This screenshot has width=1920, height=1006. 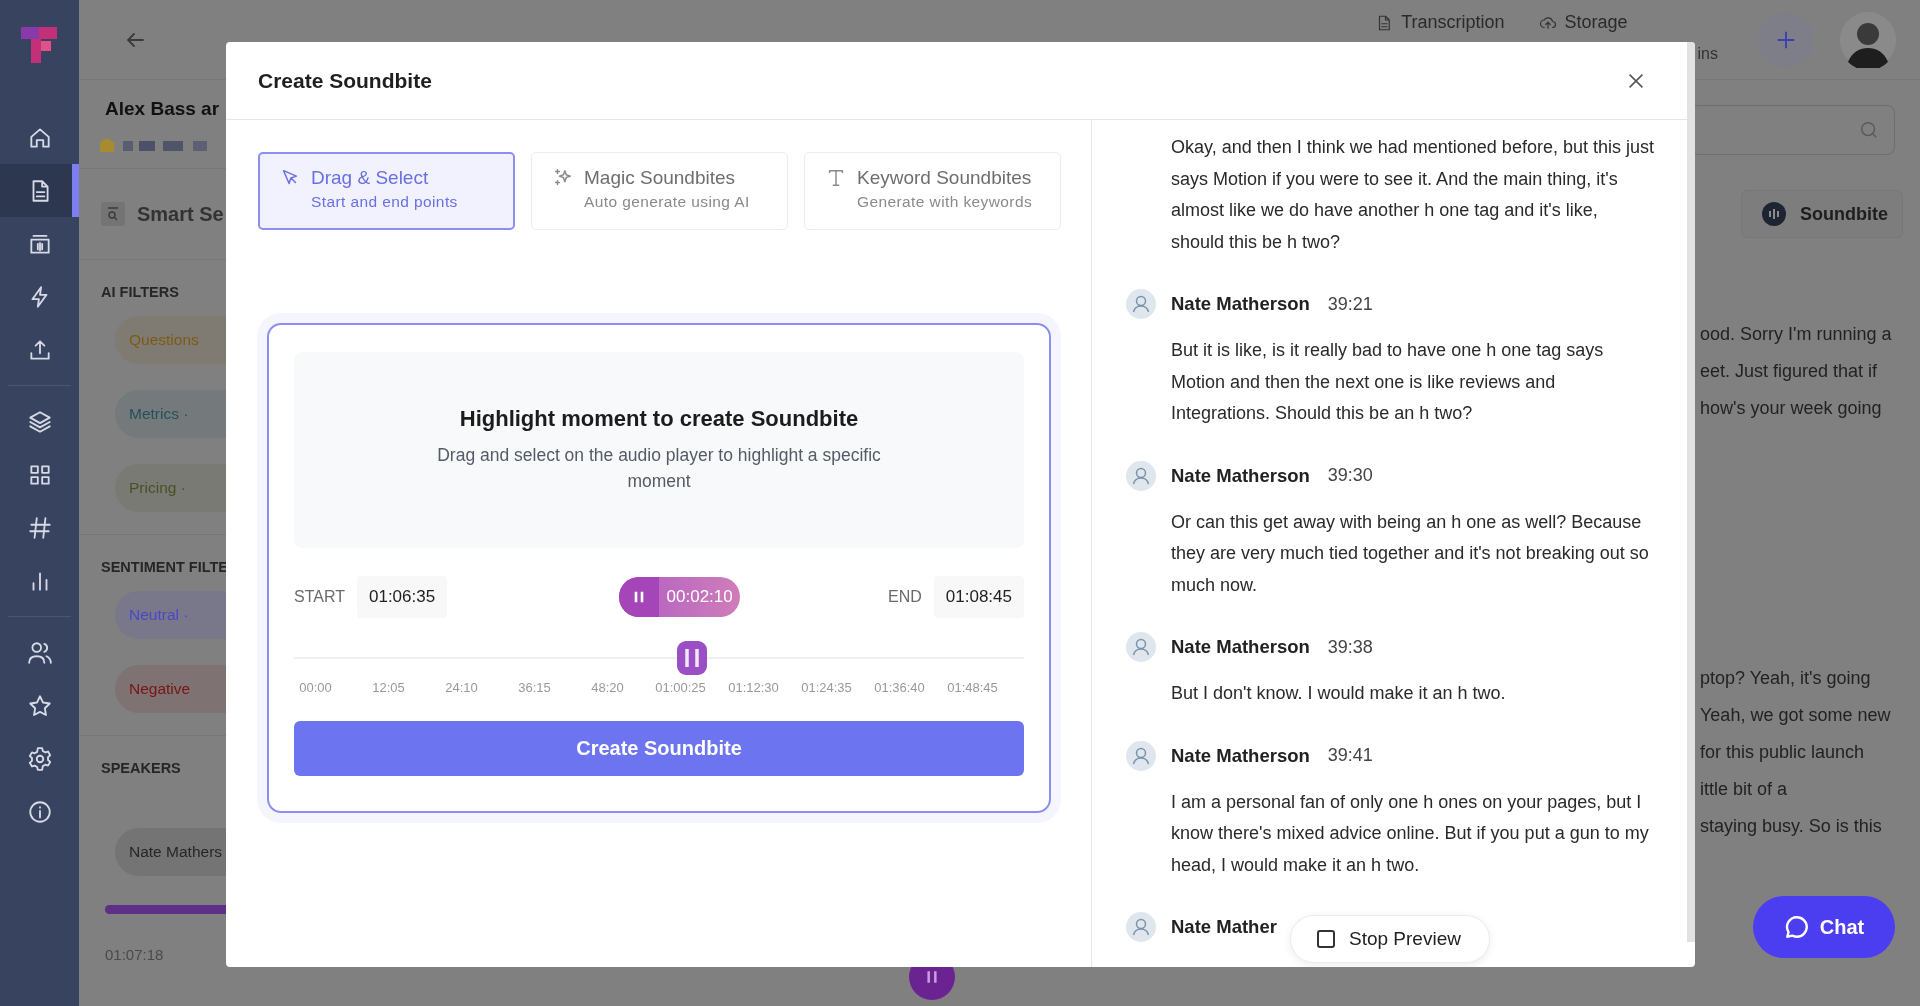 What do you see at coordinates (1410, 833) in the screenshot?
I see `transcript-text: I am a personal fan of only one h ones on your pages, but I know there's mixed advice online. But if you put a gun to my head, I would make it an h two.` at bounding box center [1410, 833].